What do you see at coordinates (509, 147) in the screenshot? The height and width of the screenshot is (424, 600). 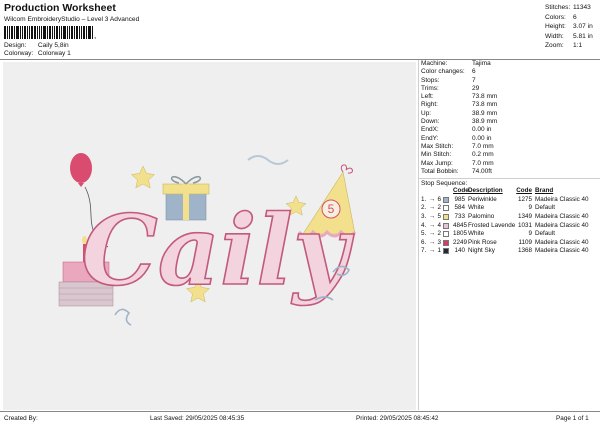 I see `machine-info-row: Max Stitch: 7.0 mm` at bounding box center [509, 147].